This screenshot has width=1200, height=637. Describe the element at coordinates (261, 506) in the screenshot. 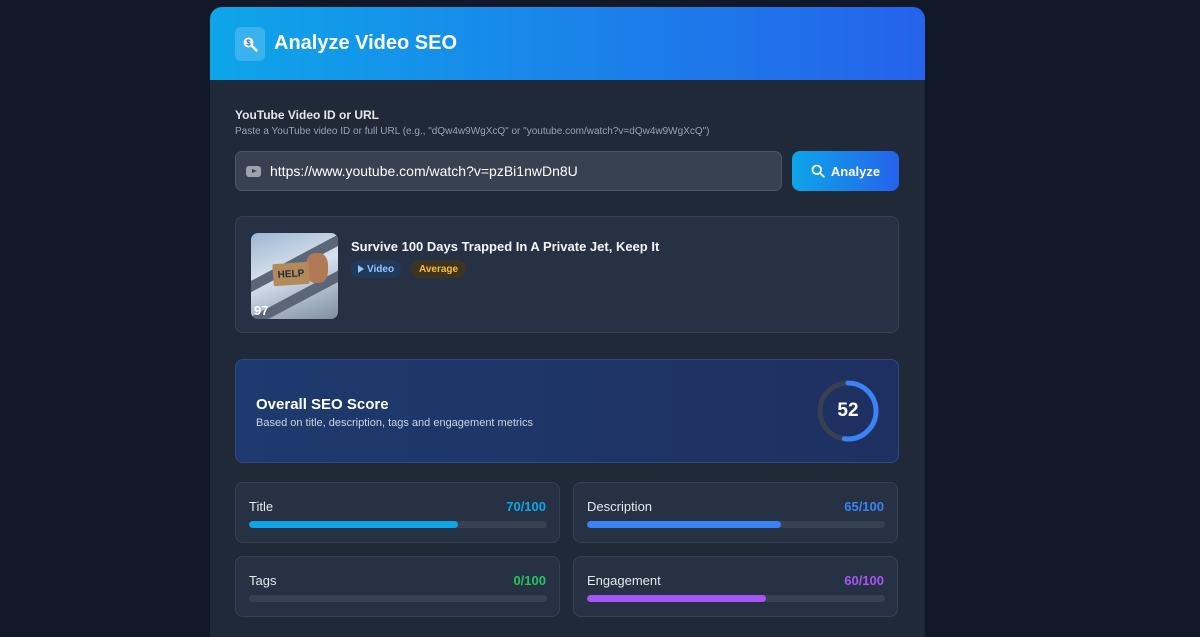

I see `metric-name: Title` at that location.